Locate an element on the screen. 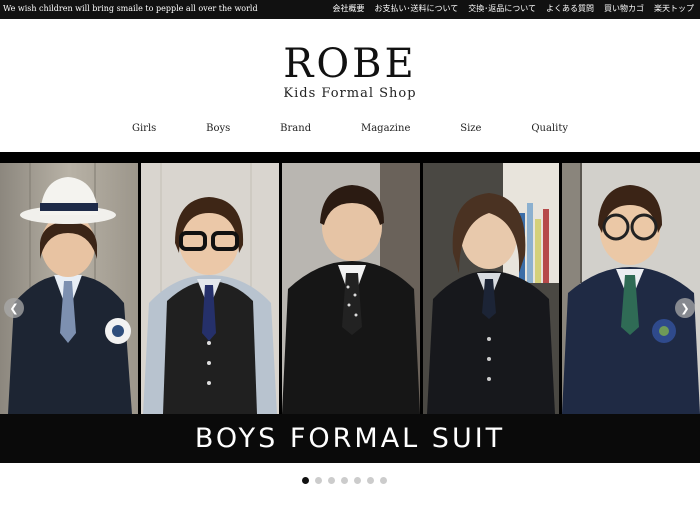 Image resolution: width=700 pixels, height=508 pixels. slider-pagination is located at coordinates (344, 480).